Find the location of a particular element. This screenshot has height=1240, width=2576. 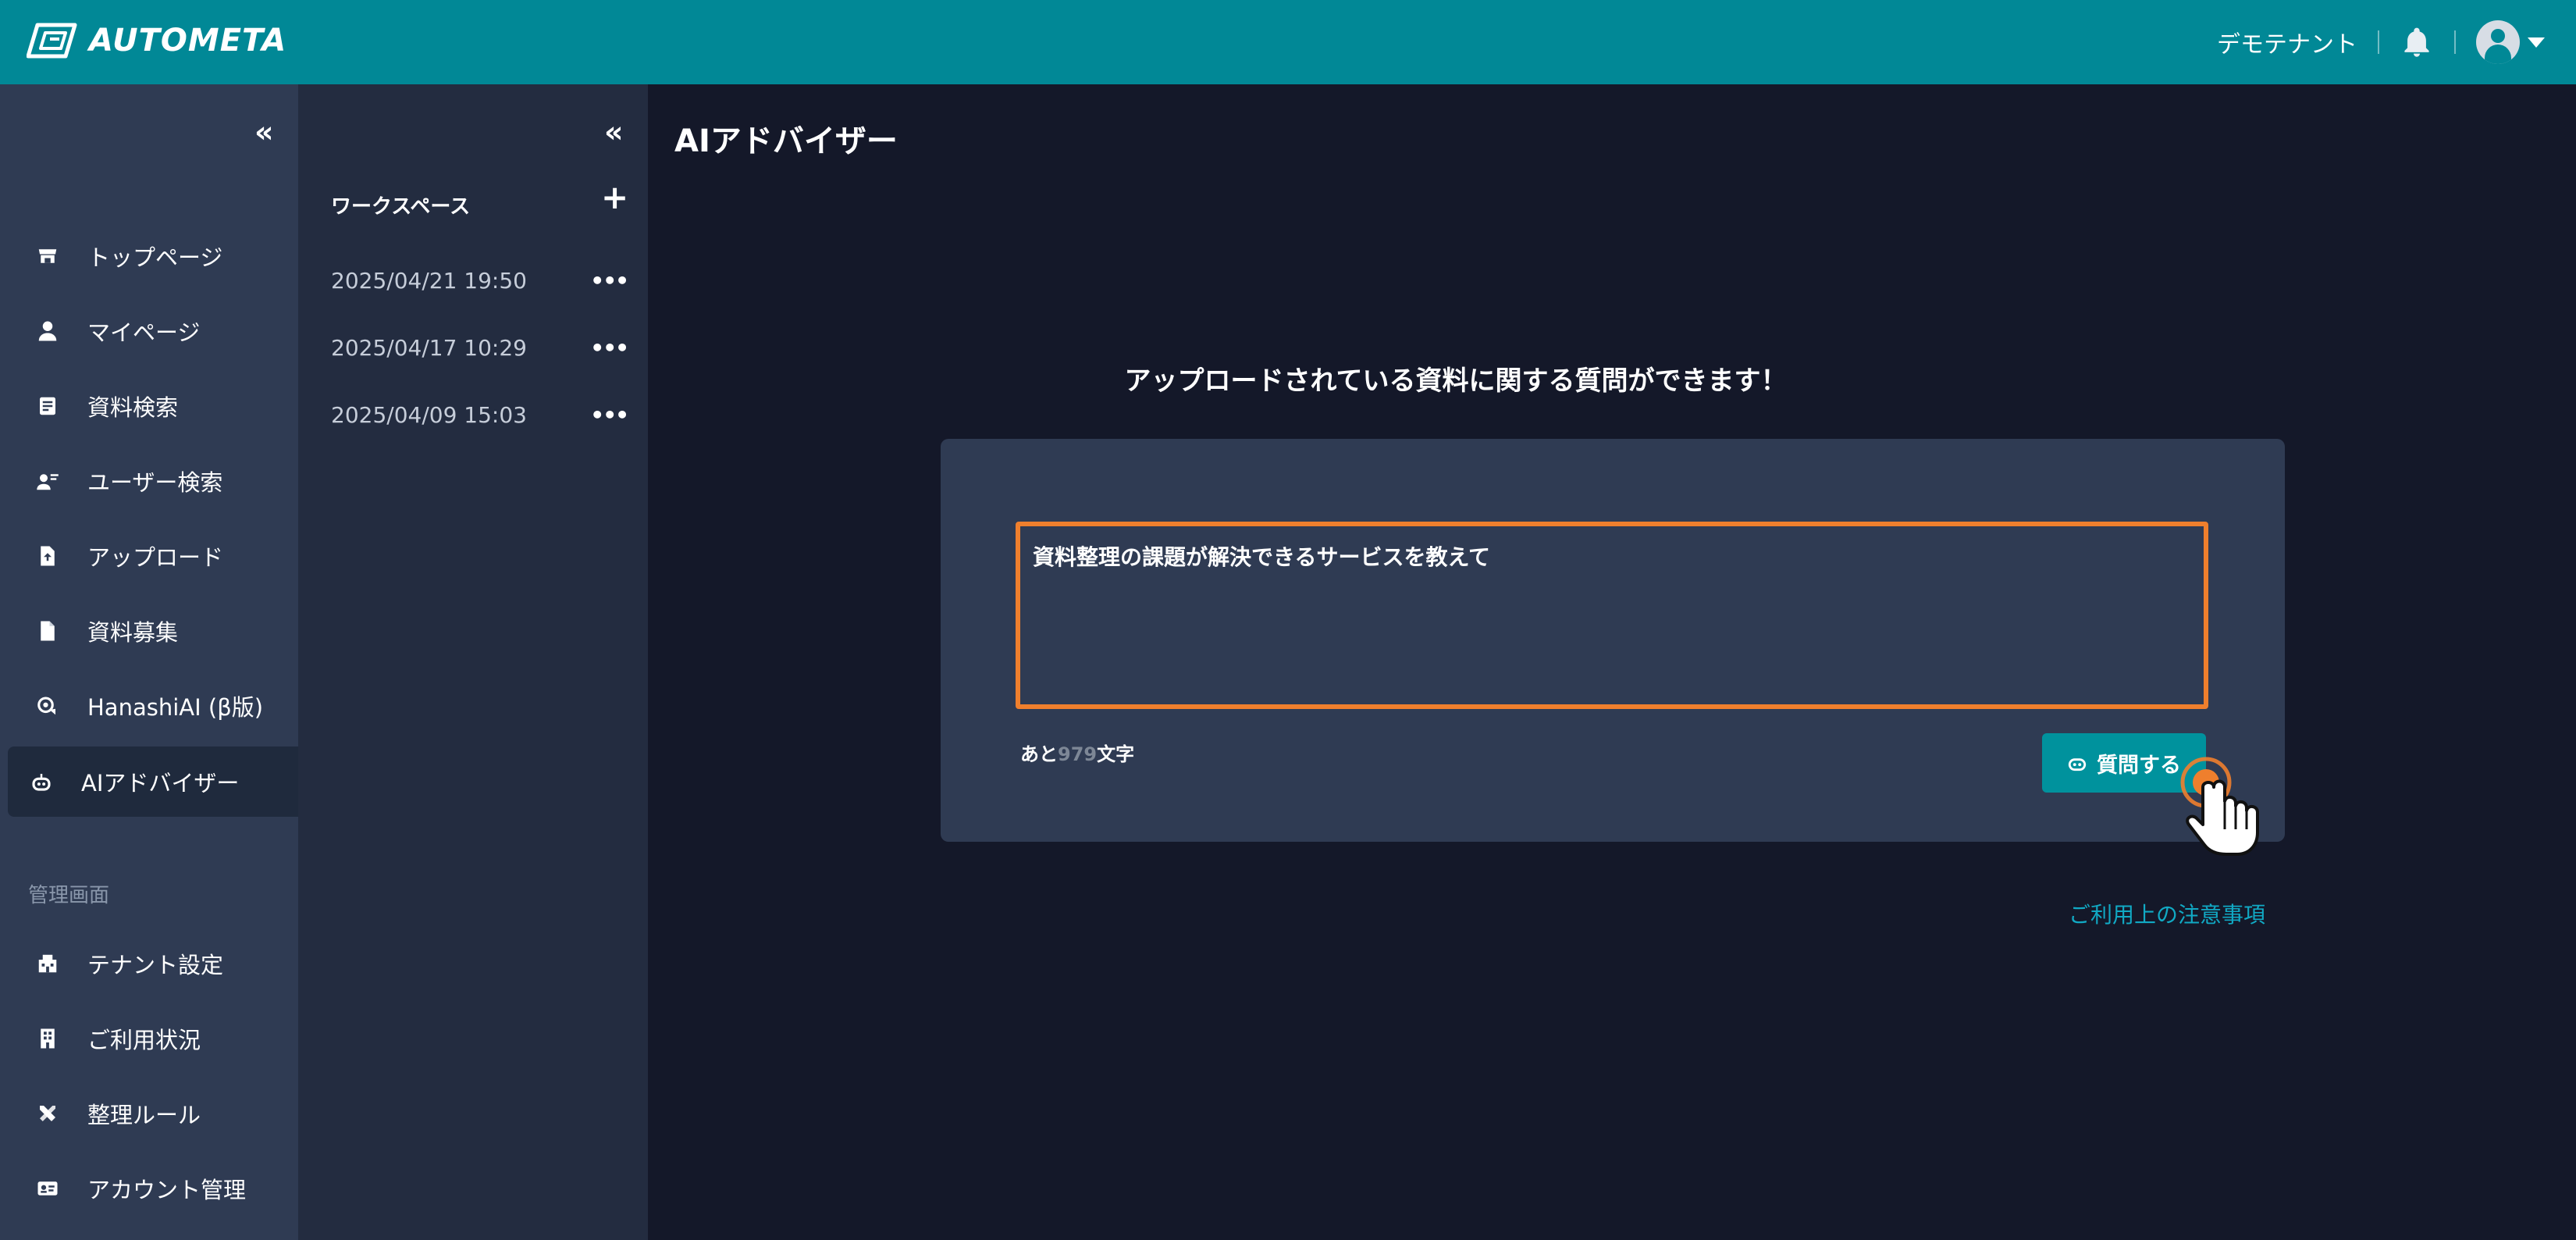

workspace-title: ワークスペース is located at coordinates (401, 207).